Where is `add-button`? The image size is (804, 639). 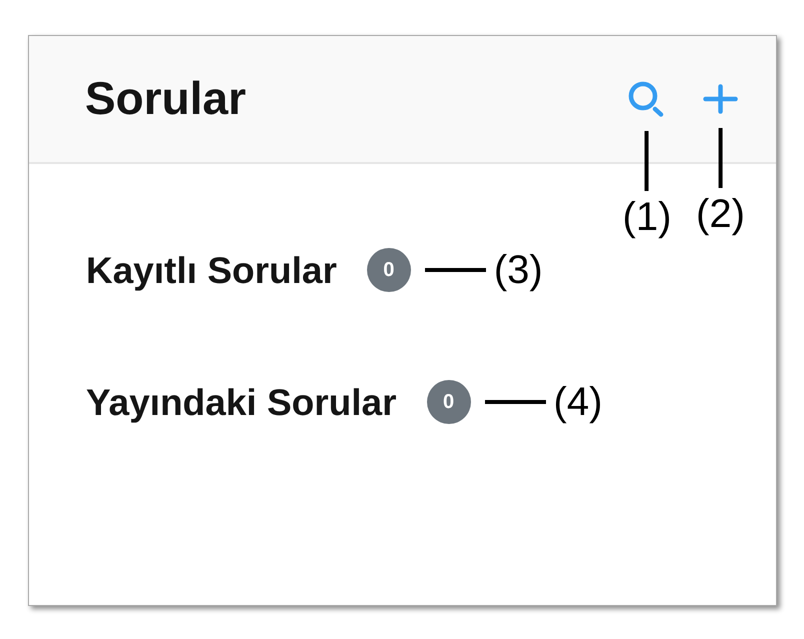 add-button is located at coordinates (720, 99).